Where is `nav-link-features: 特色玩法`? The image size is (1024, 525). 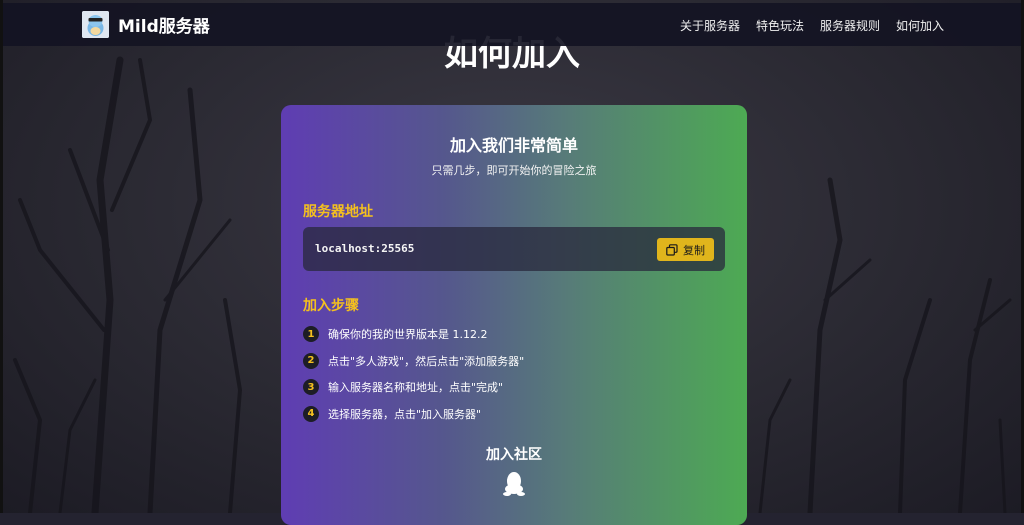
nav-link-features: 特色玩法 is located at coordinates (780, 25).